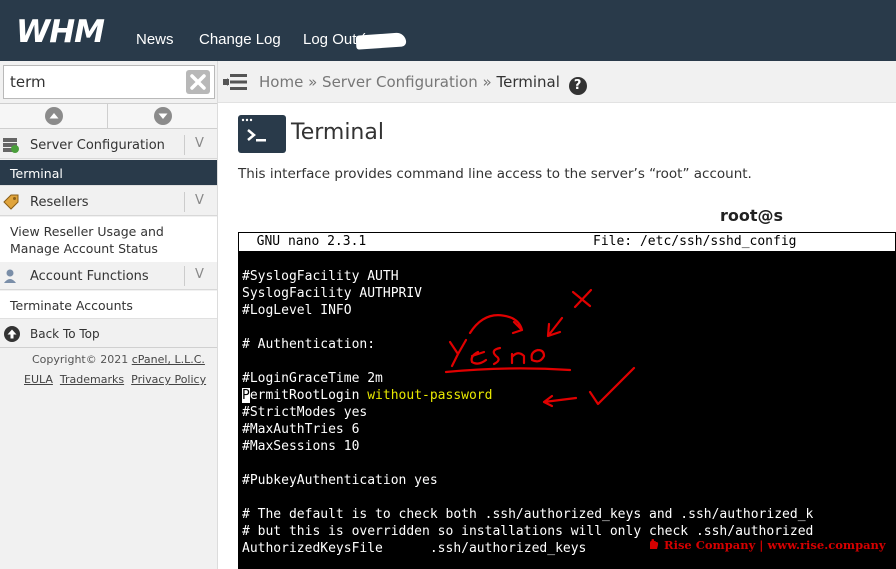 The height and width of the screenshot is (569, 896). I want to click on footer-links: EULA Trademarks Privacy Policy, so click(115, 379).